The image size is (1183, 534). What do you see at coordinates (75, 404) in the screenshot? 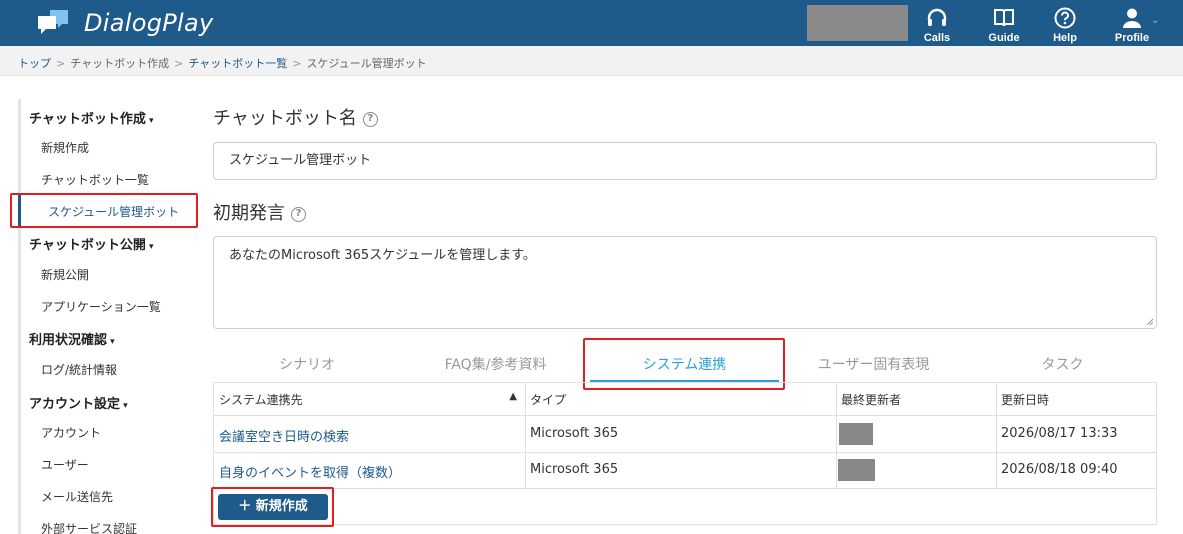
I see `sidebar-section-title: アカウント設定` at bounding box center [75, 404].